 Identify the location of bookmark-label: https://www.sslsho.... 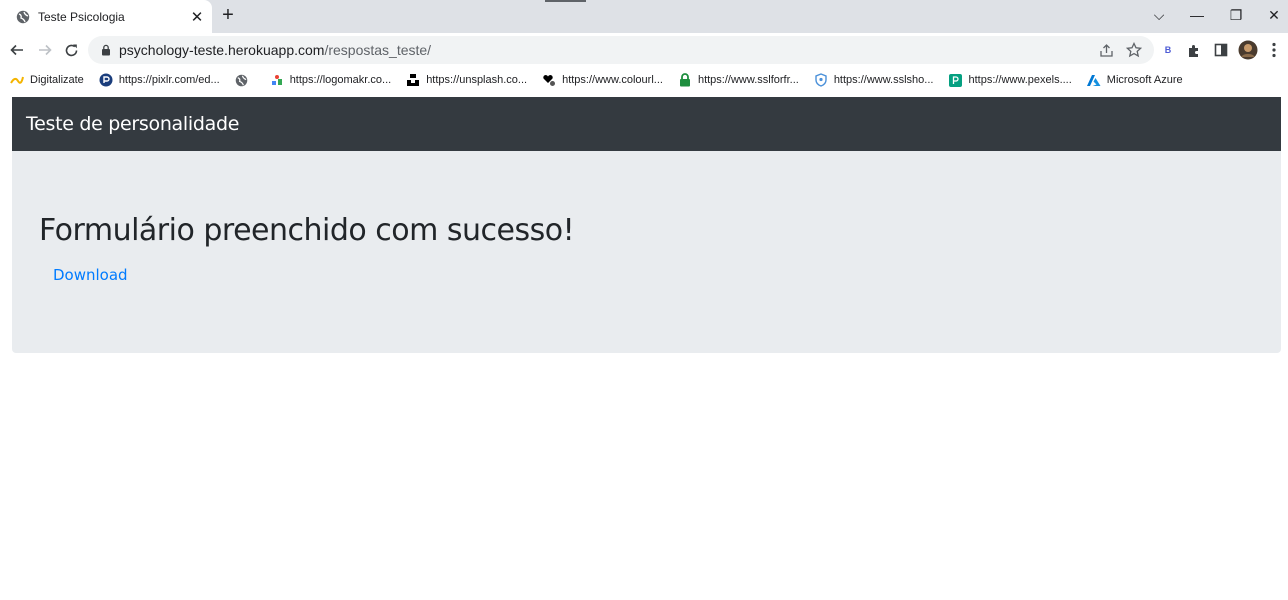
(883, 80).